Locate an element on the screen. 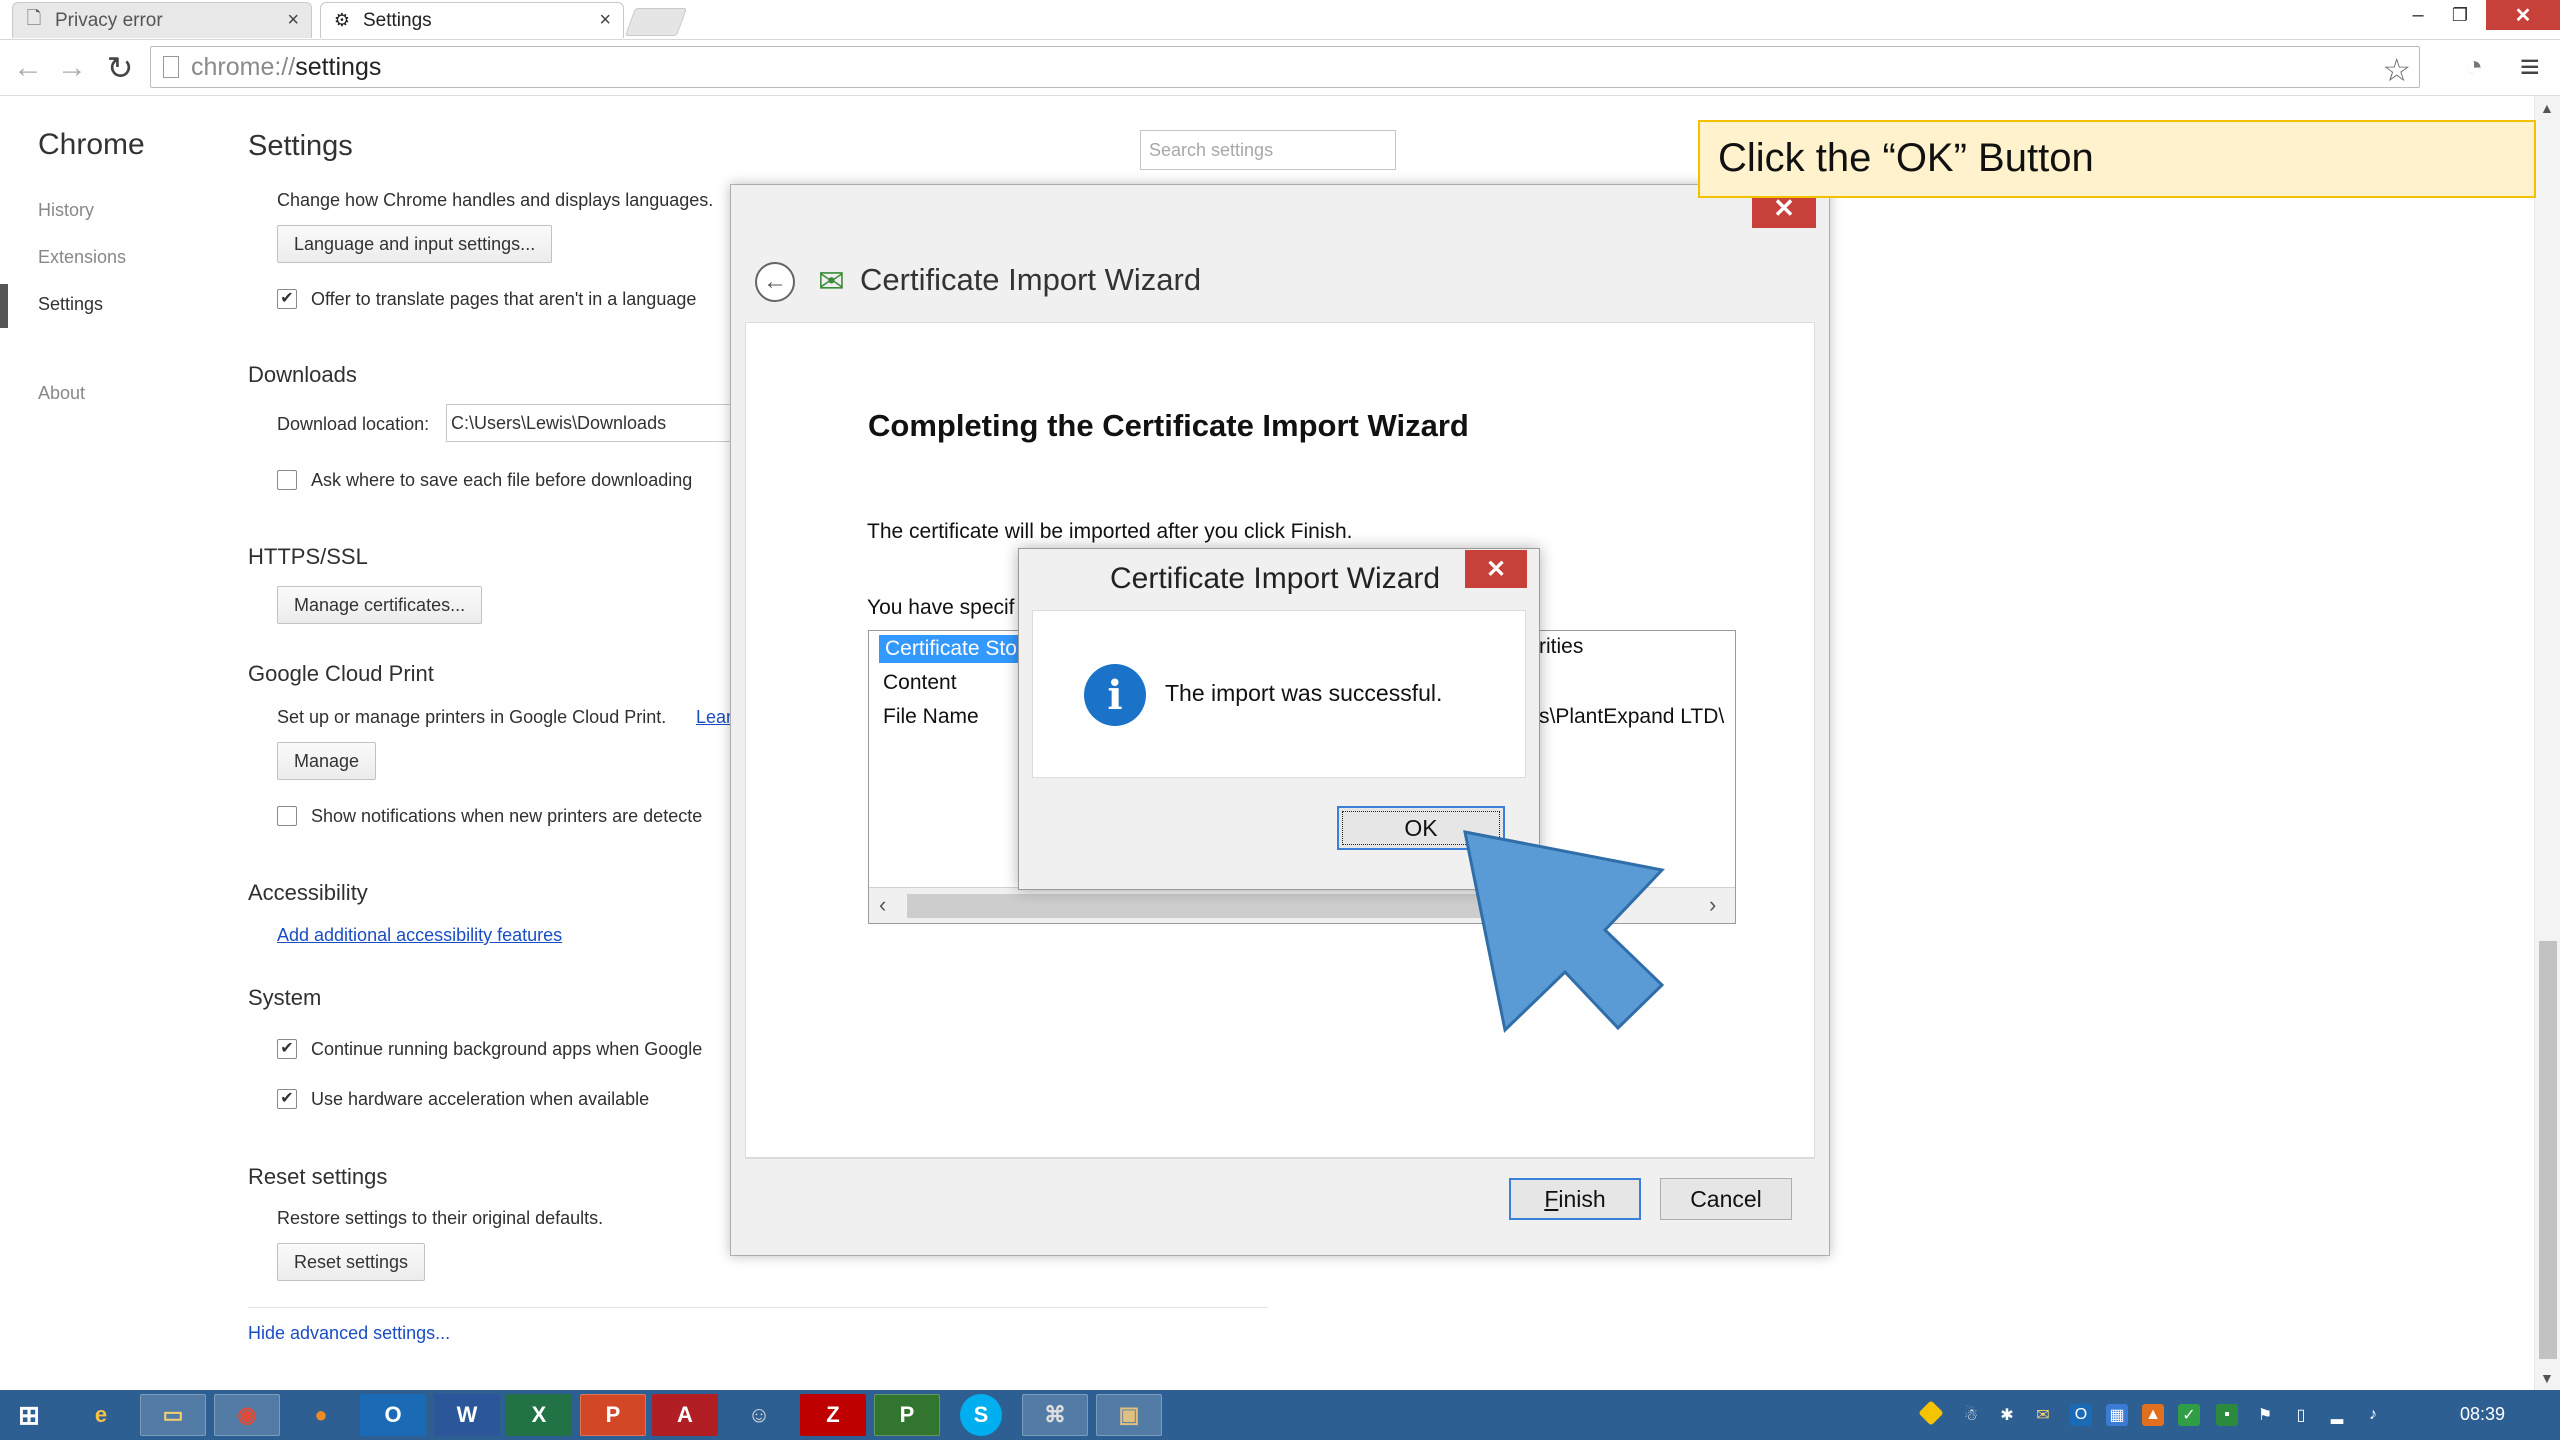  pointer-arrow-icon is located at coordinates (1564, 931).